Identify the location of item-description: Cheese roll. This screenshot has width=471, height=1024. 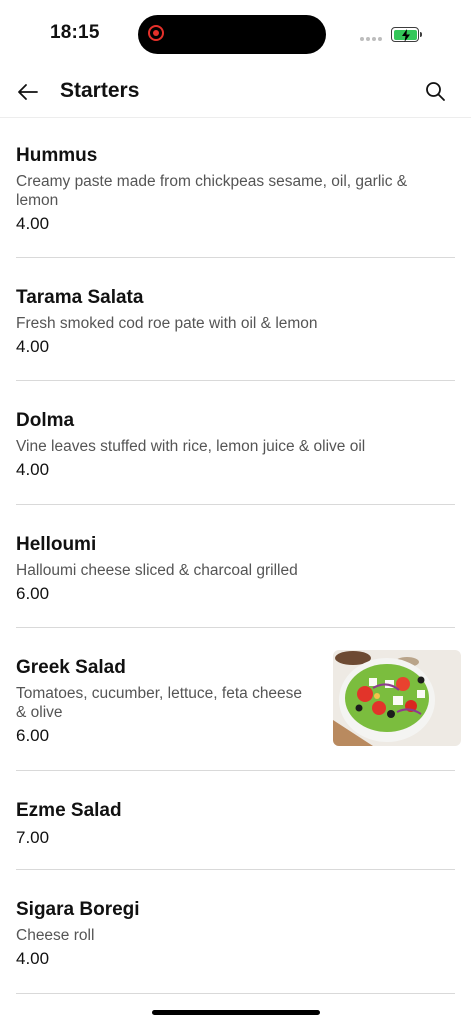
(55, 935).